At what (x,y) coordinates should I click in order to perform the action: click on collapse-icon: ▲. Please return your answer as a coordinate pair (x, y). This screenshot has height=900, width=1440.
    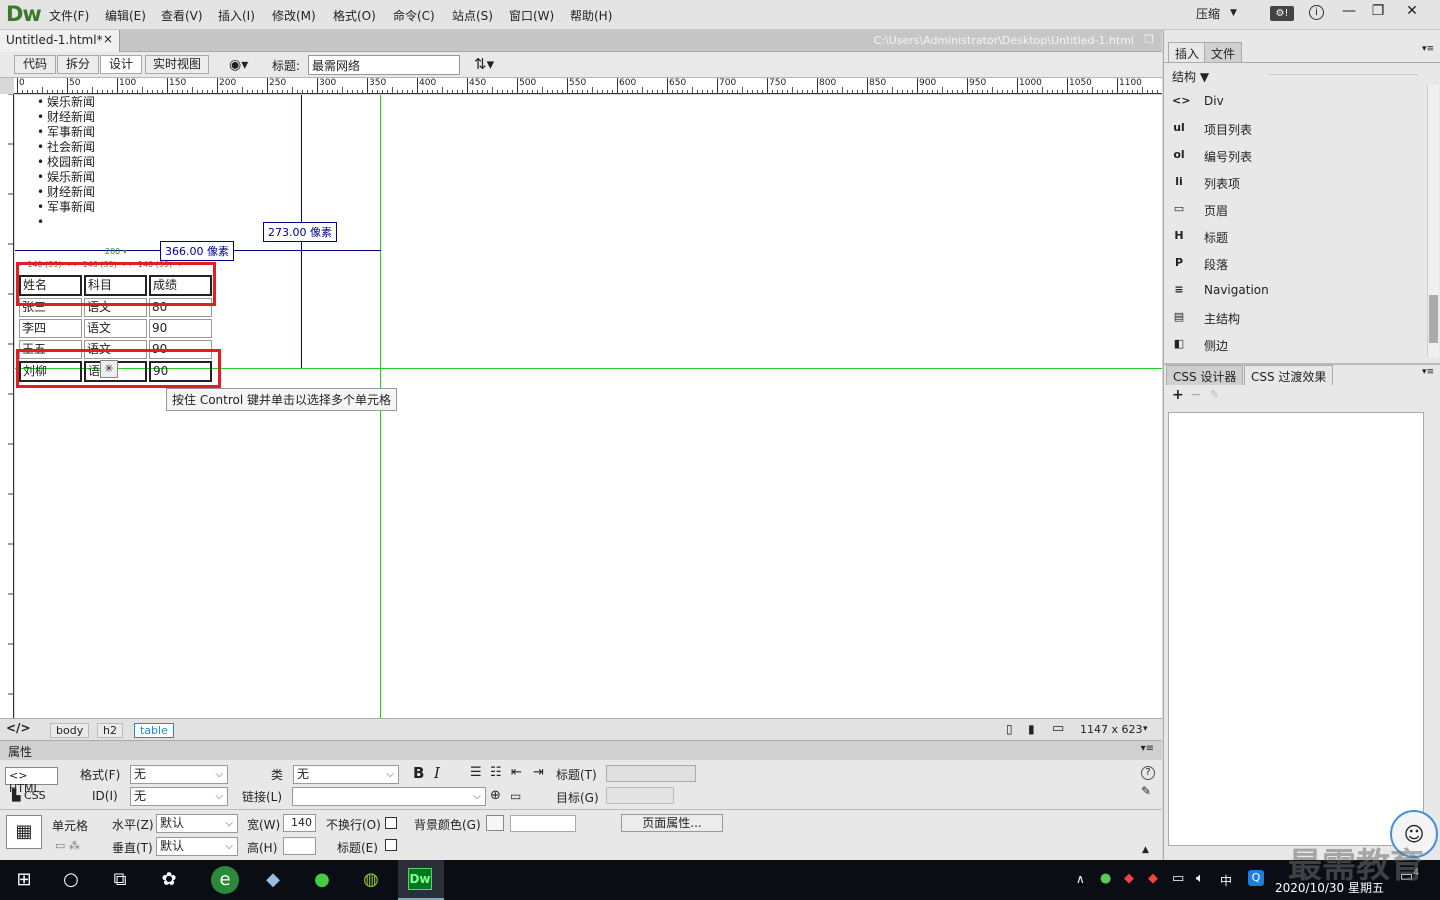
    Looking at the image, I should click on (1145, 850).